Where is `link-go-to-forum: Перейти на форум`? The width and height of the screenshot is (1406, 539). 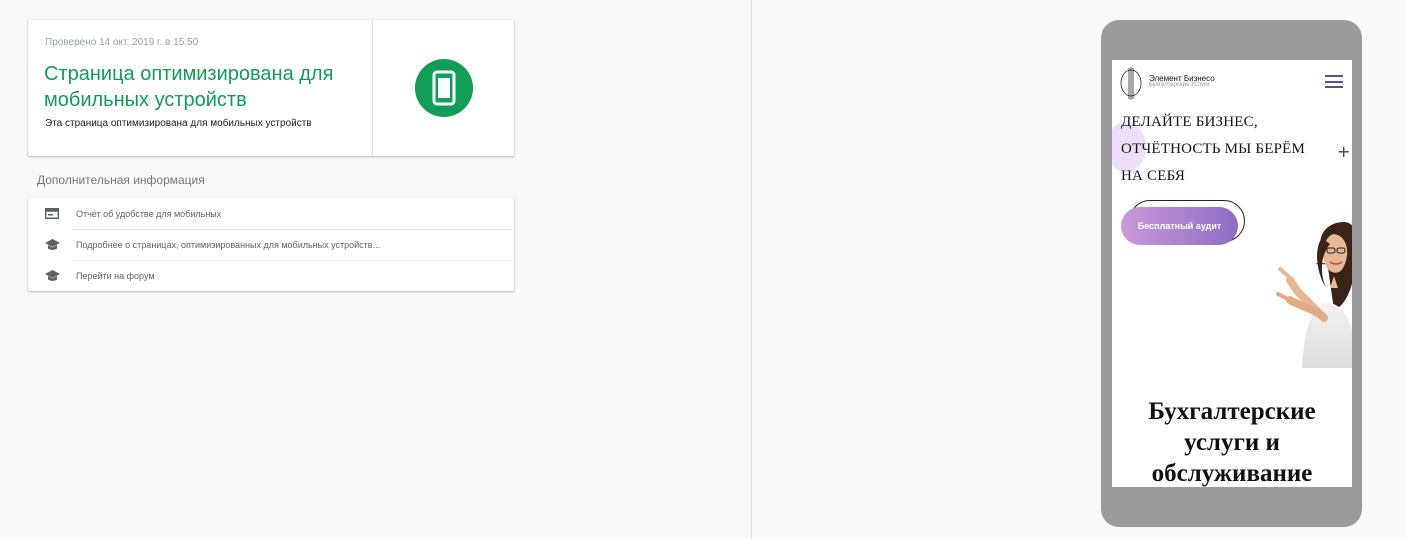
link-go-to-forum: Перейти на форум is located at coordinates (271, 275).